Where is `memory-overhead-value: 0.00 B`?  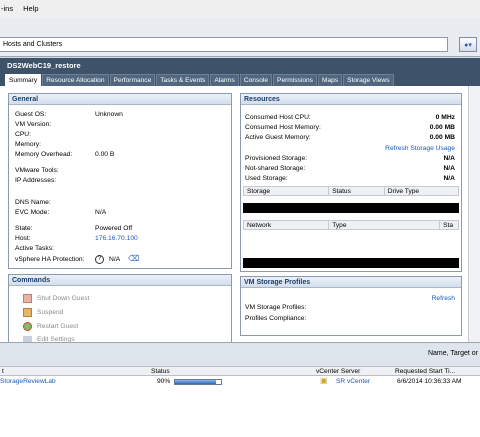 memory-overhead-value: 0.00 B is located at coordinates (105, 154).